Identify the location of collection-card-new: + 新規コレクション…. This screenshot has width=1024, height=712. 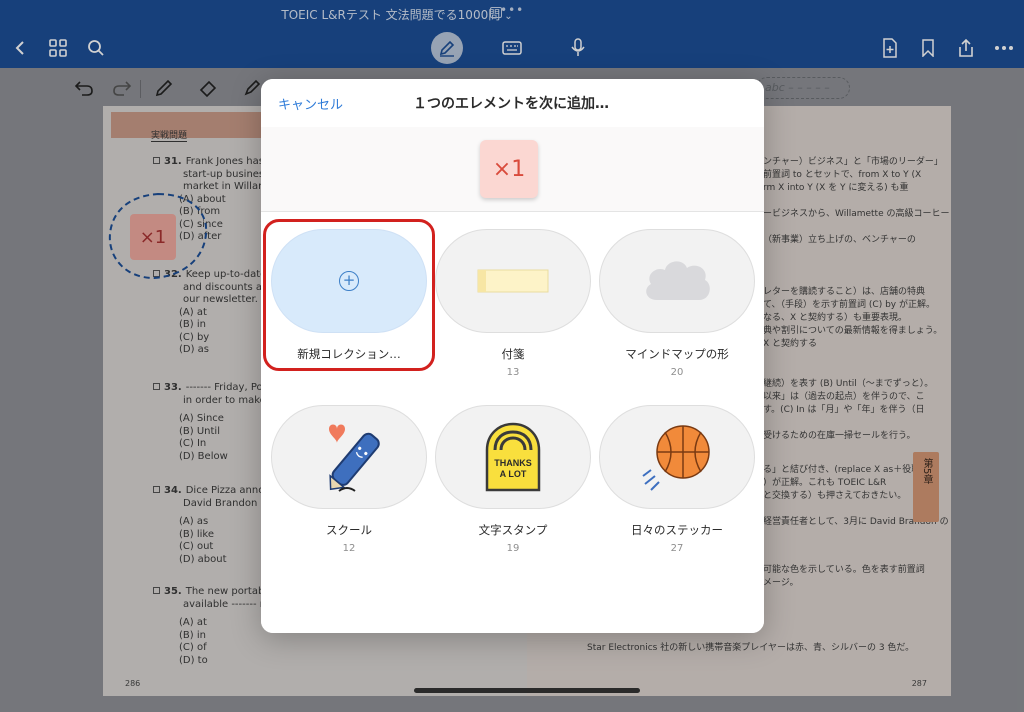
(349, 295).